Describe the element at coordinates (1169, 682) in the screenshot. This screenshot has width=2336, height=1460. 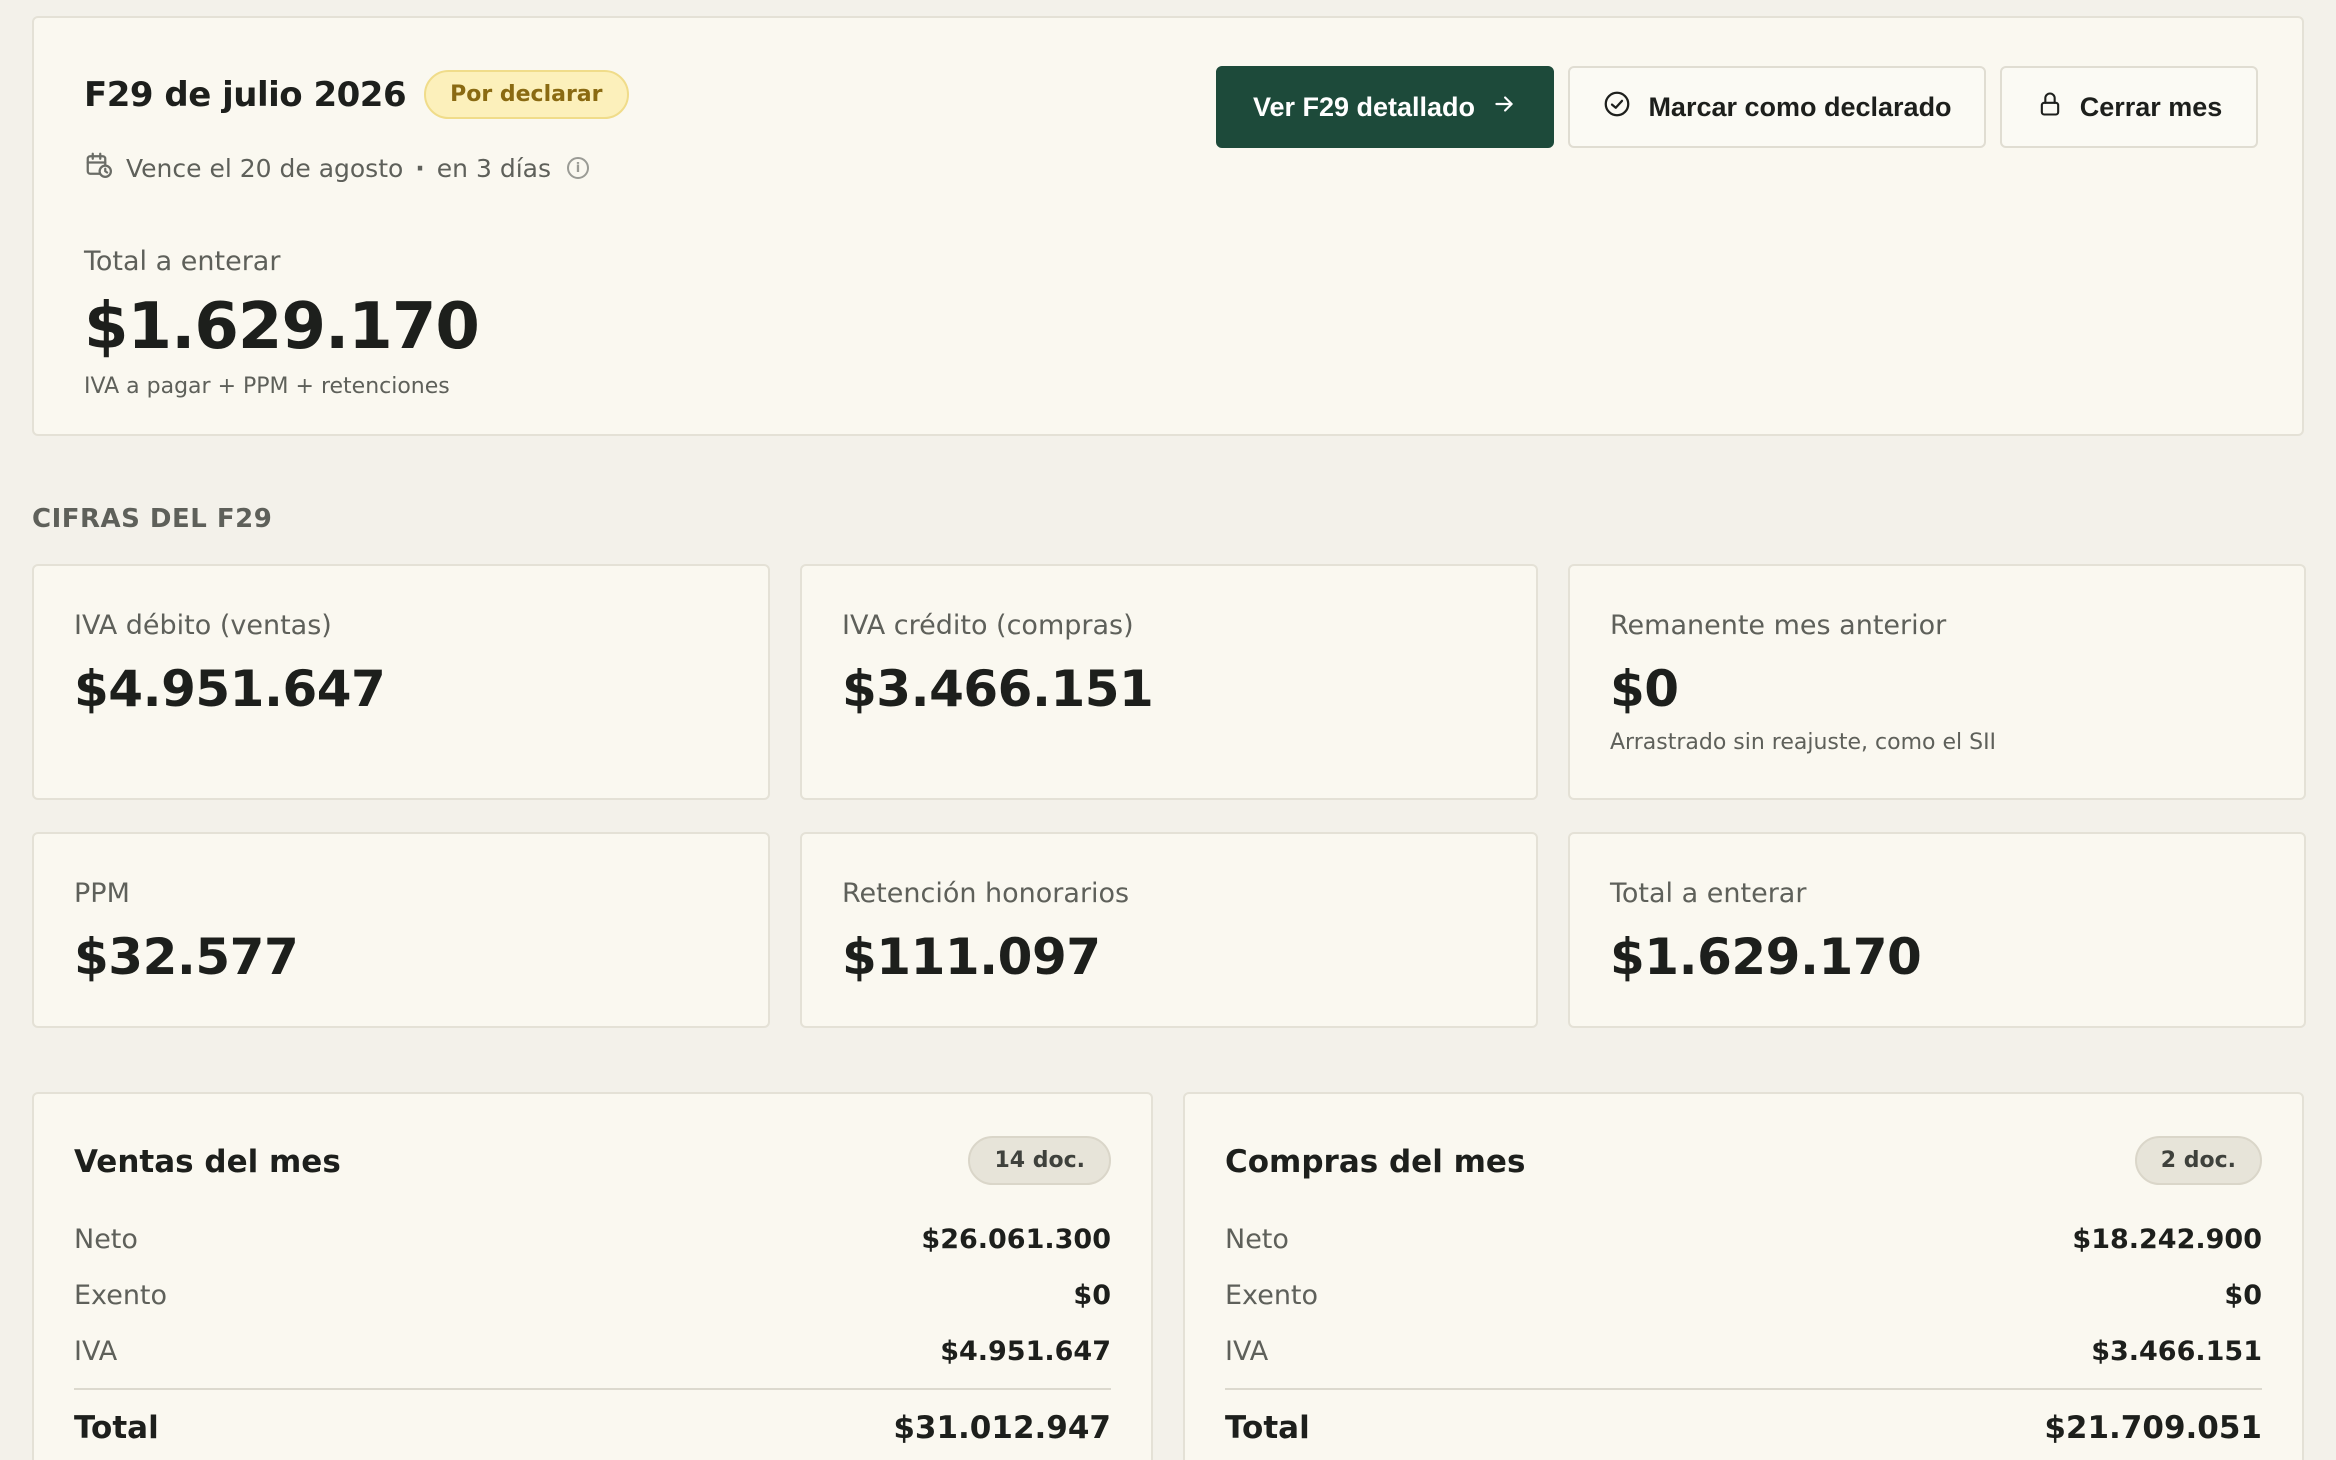
I see `stat-card-iva-credito: IVA crédito (compras) $3.466.151` at that location.